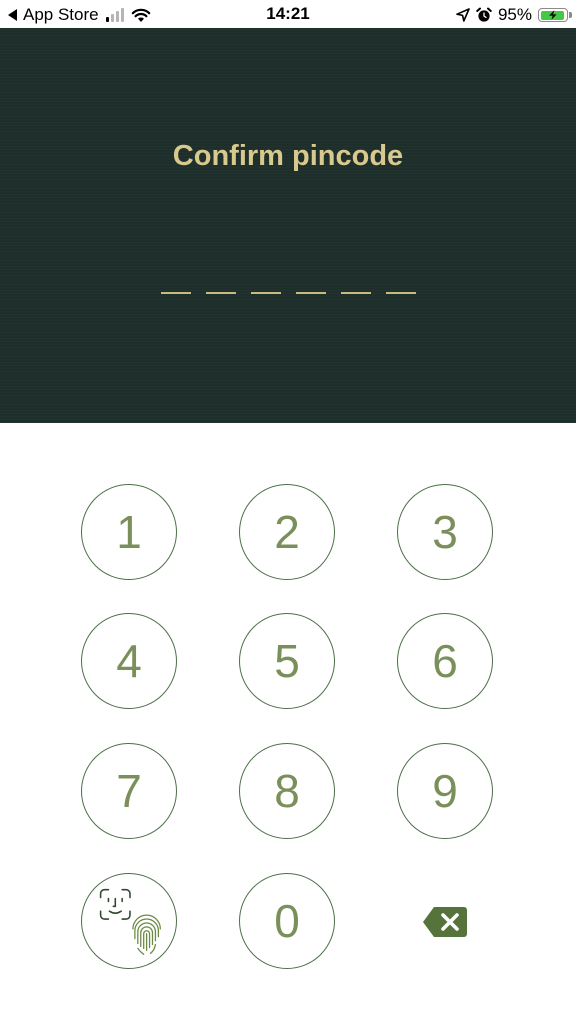 Image resolution: width=576 pixels, height=1024 pixels. Describe the element at coordinates (463, 15) in the screenshot. I see `location-arrow-icon` at that location.